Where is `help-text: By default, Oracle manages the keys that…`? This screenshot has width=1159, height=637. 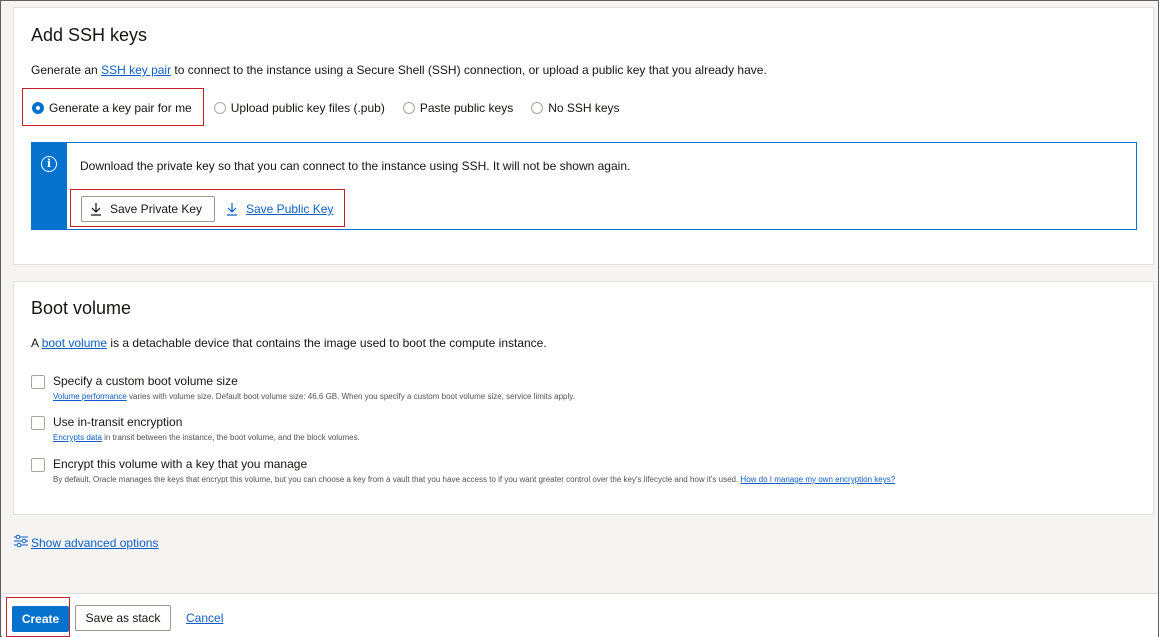 help-text: By default, Oracle manages the keys that… is located at coordinates (397, 479).